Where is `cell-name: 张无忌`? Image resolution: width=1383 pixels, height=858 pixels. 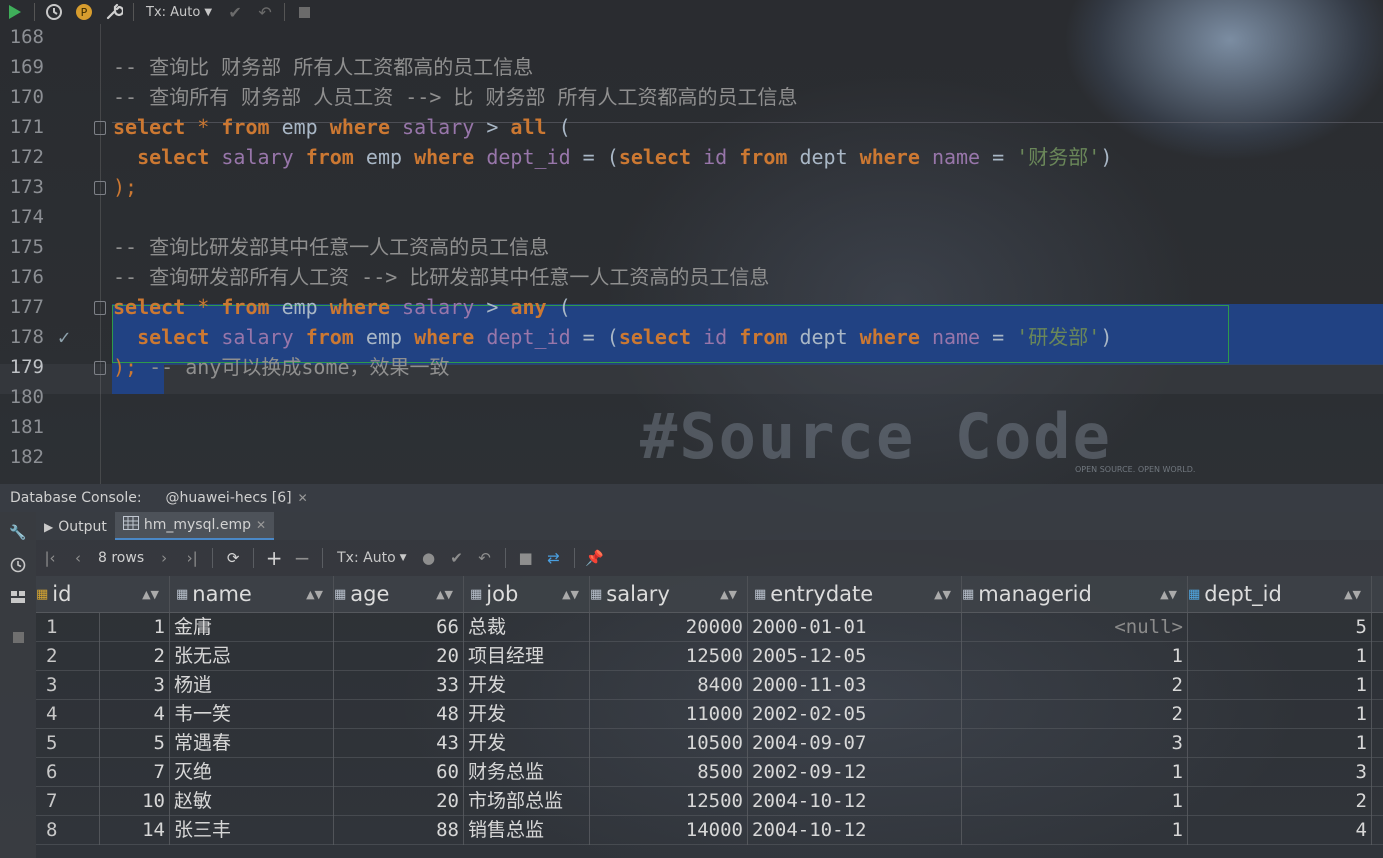
cell-name: 张无忌 is located at coordinates (252, 656).